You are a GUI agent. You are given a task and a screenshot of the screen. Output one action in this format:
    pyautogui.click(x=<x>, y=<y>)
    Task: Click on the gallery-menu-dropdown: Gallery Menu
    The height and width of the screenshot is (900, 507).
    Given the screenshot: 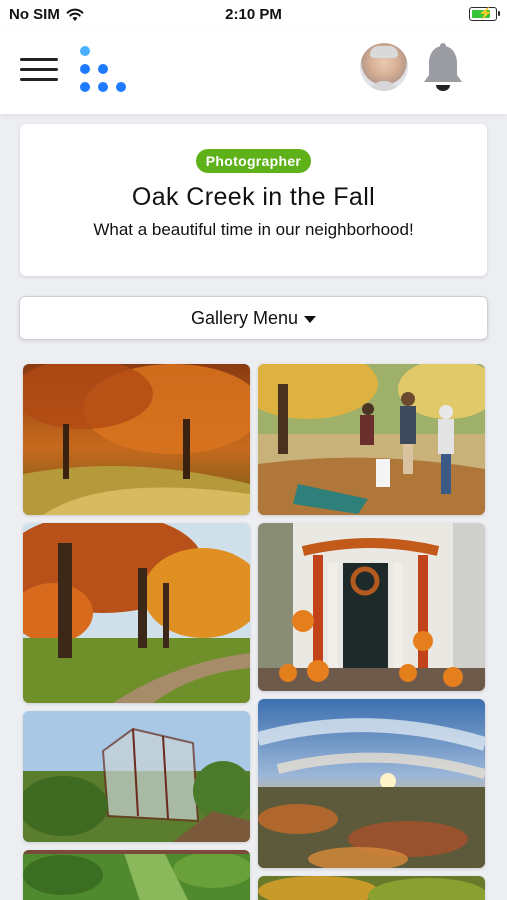 What is the action you would take?
    pyautogui.click(x=253, y=318)
    